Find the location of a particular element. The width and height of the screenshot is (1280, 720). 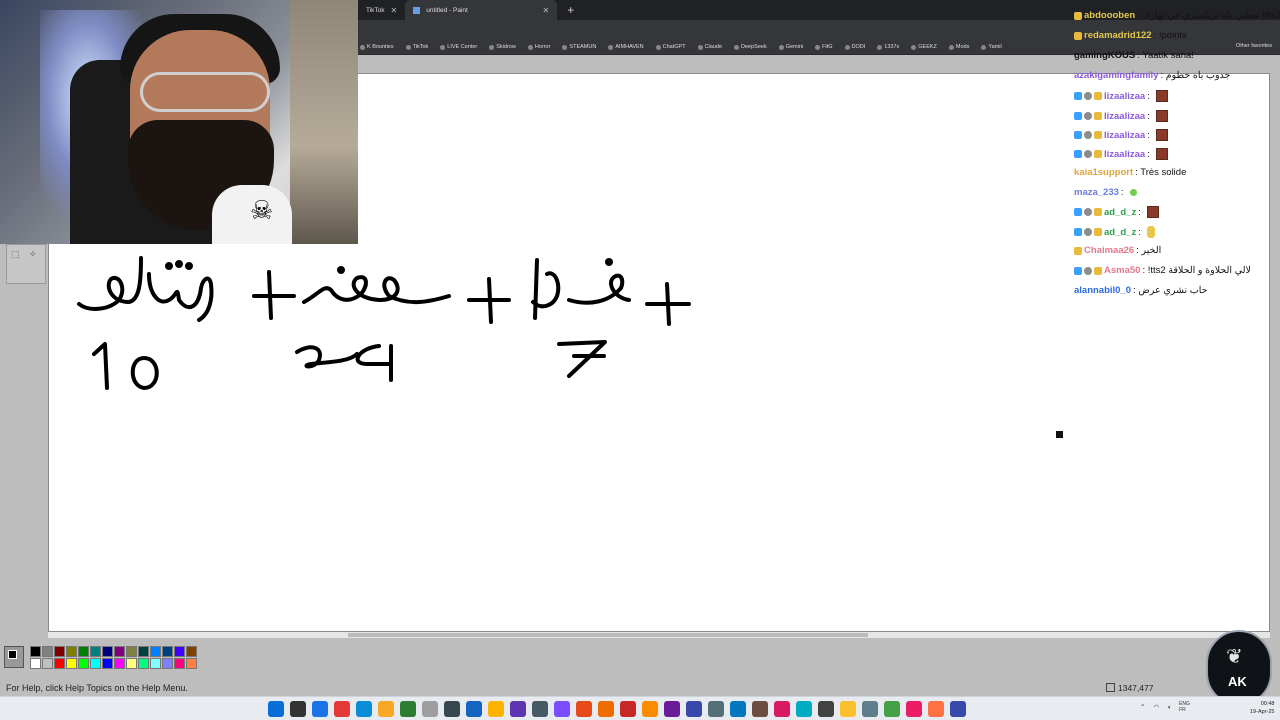

steam-icon is located at coordinates (474, 709).